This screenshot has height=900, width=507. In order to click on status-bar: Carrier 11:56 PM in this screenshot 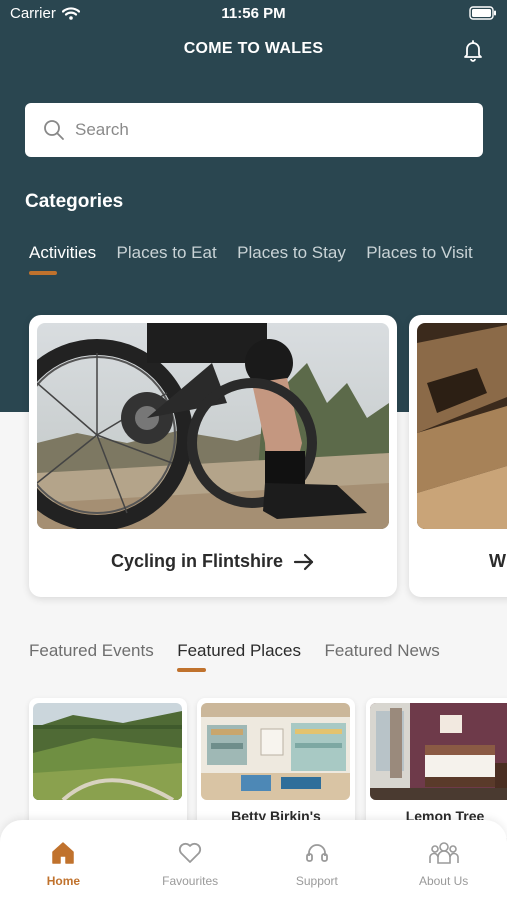, I will do `click(253, 14)`.